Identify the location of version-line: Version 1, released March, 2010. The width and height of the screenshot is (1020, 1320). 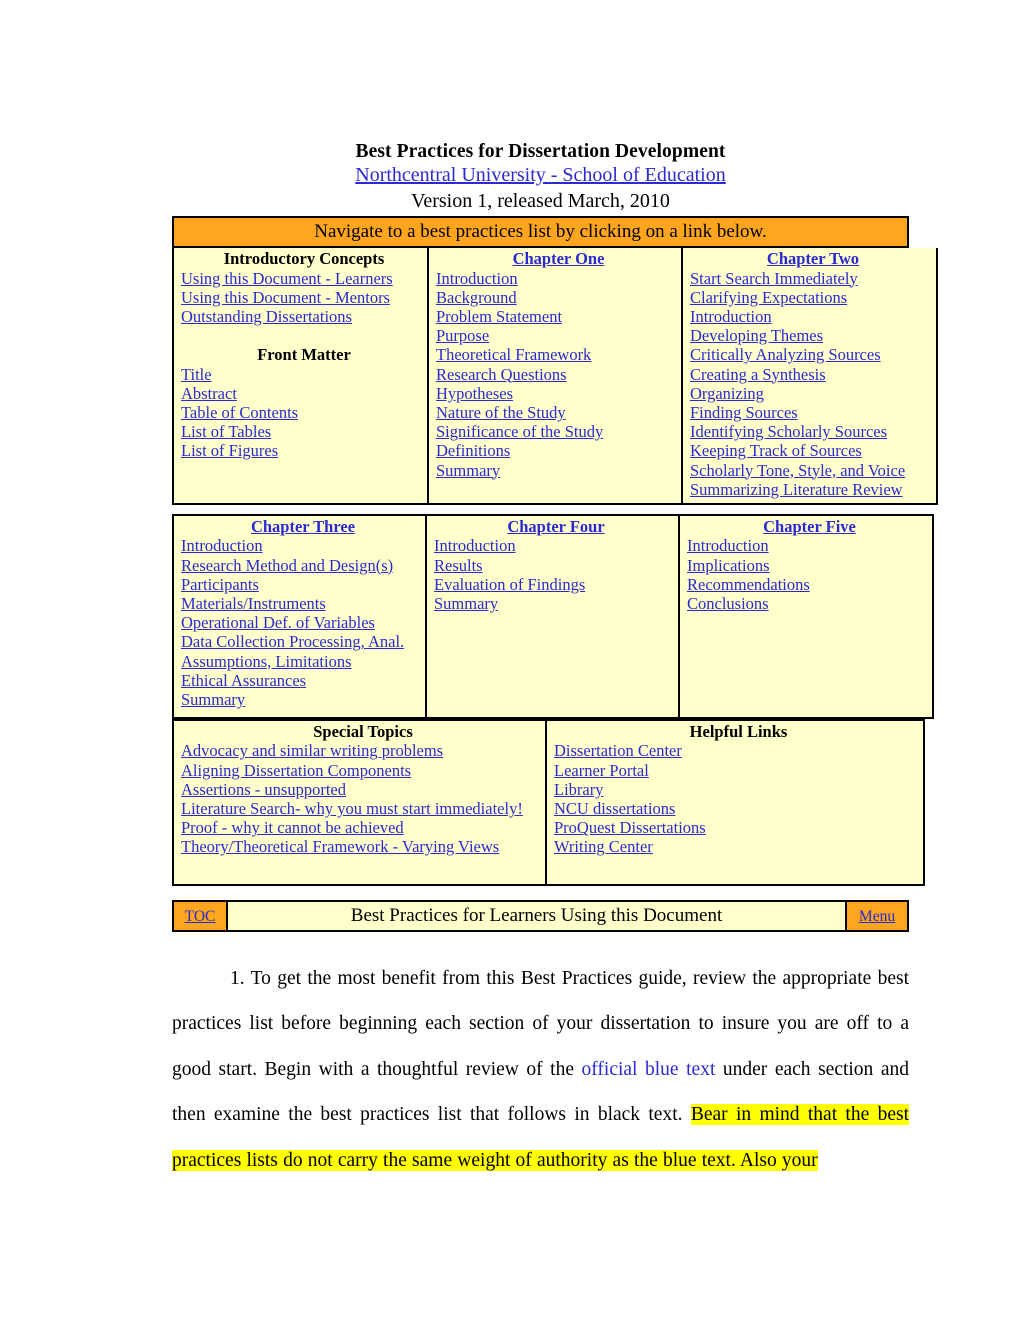
(540, 201).